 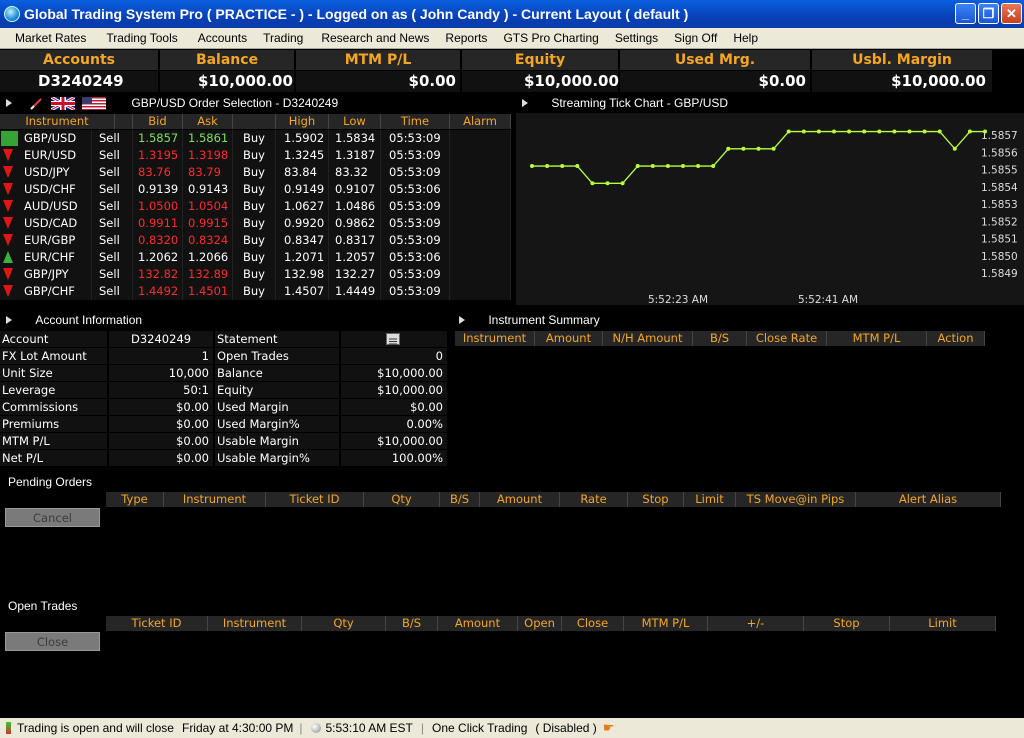 I want to click on close-trade-button: Close, so click(x=52, y=641).